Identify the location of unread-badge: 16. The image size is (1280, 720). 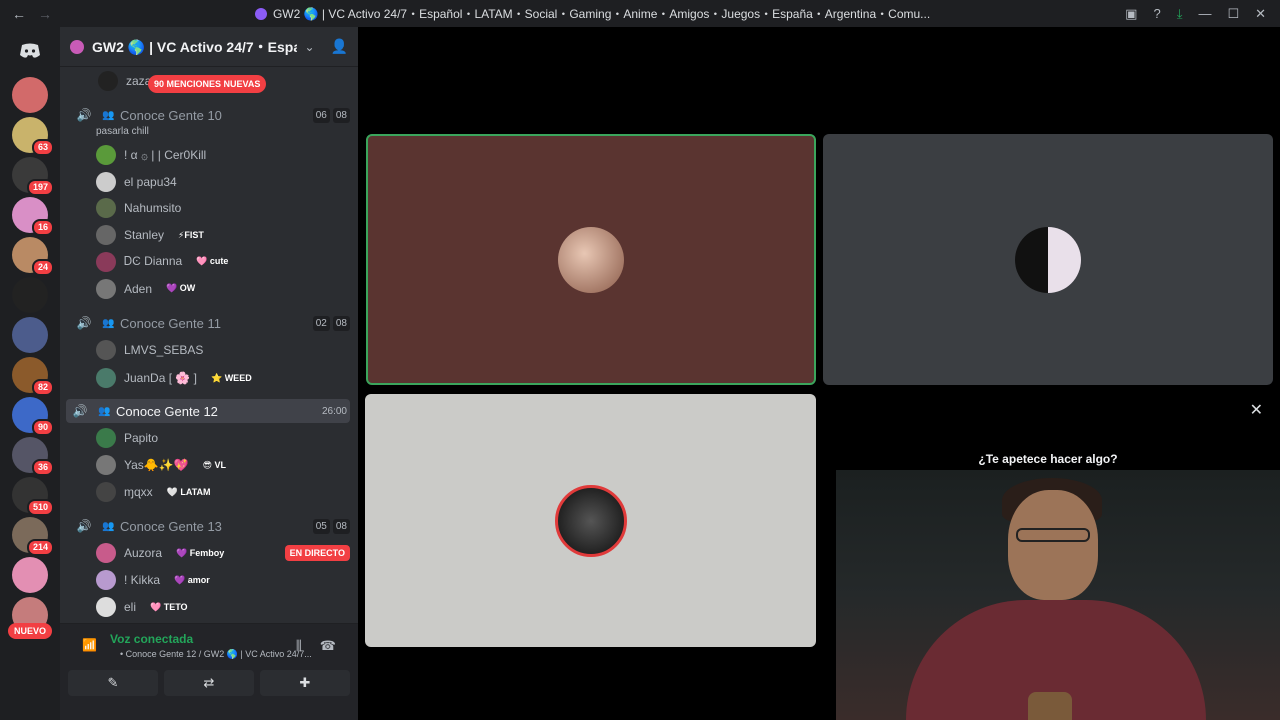
(42, 227).